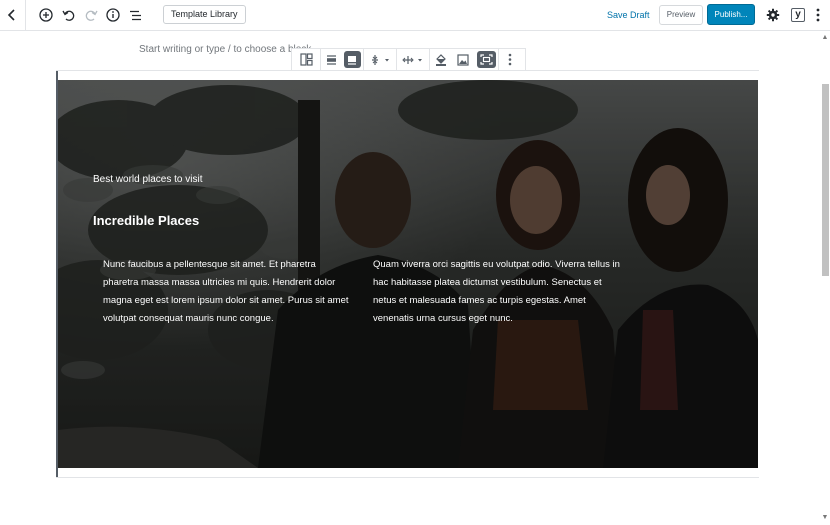  I want to click on content-position-dropdown-icon, so click(413, 59).